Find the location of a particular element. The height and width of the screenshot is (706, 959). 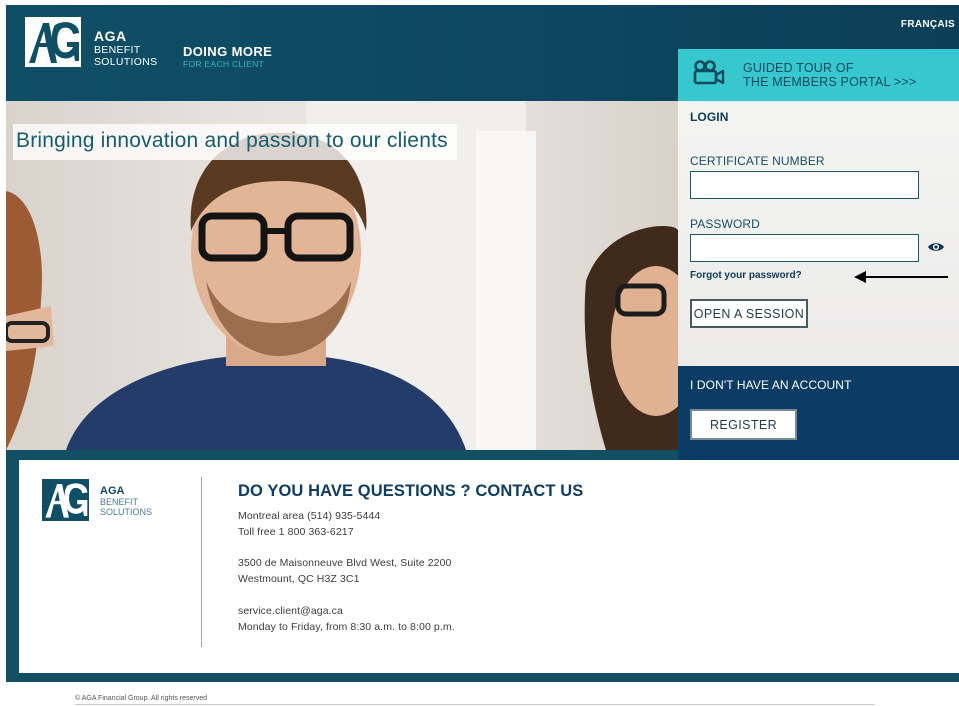

language-link: FRANÇAIS is located at coordinates (928, 24).